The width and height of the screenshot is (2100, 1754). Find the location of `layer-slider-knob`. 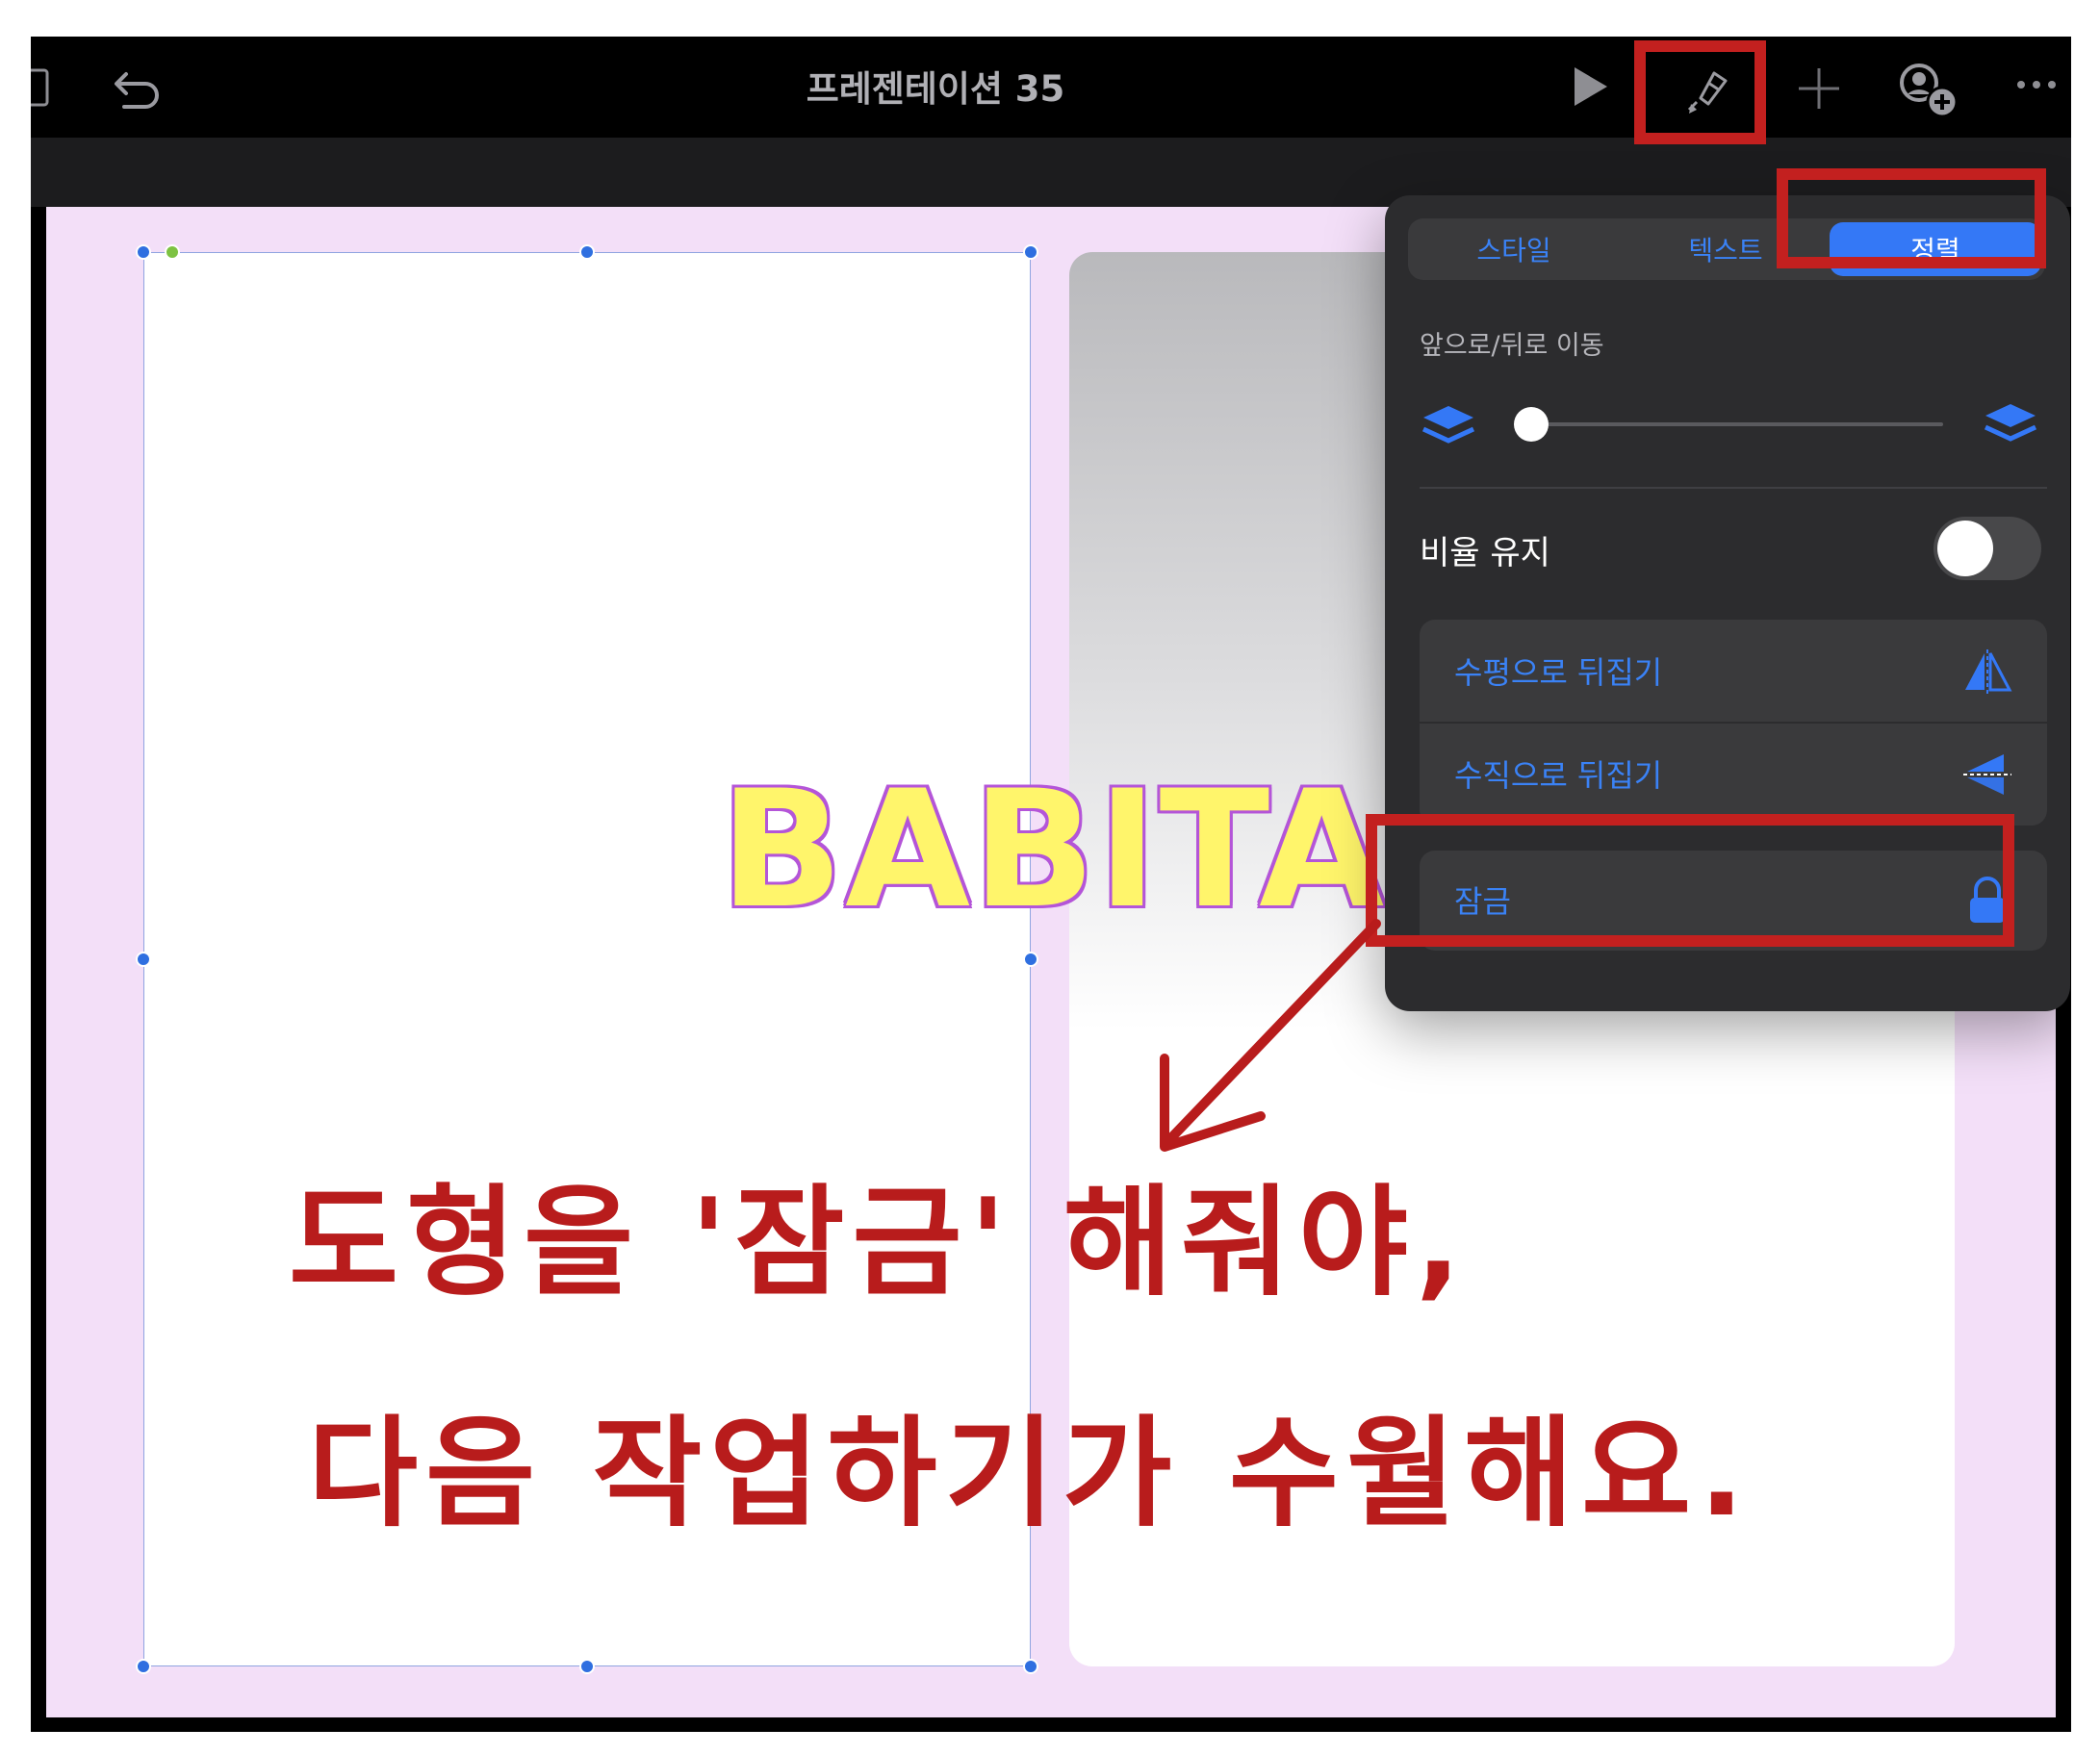

layer-slider-knob is located at coordinates (1531, 424).